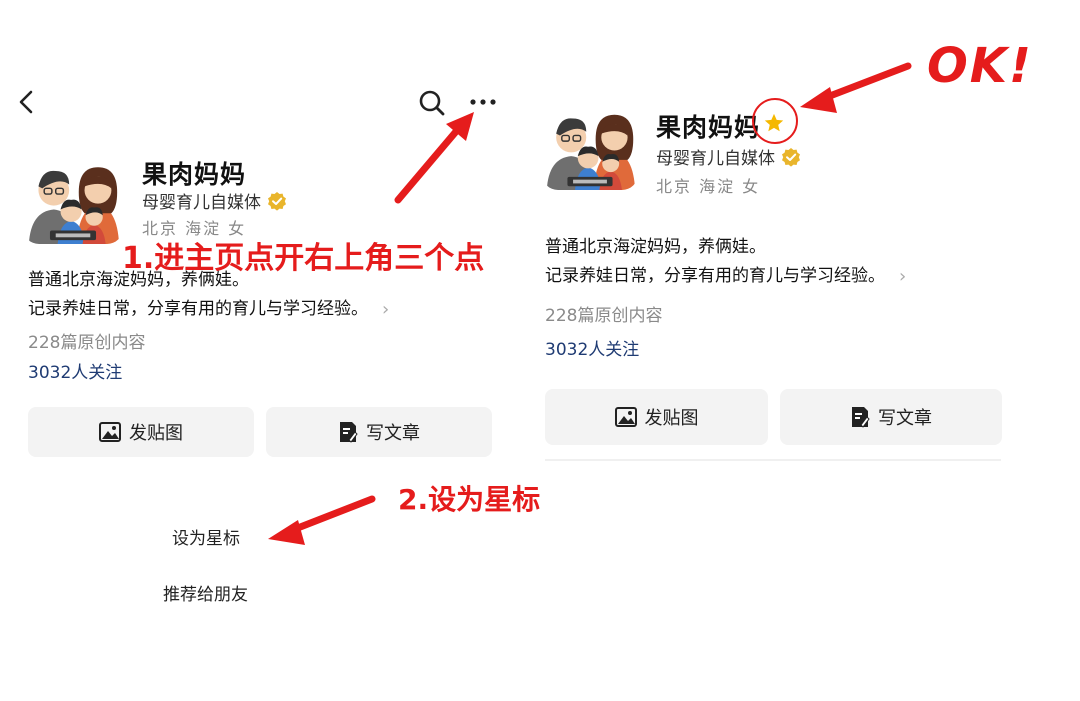  What do you see at coordinates (775, 121) in the screenshot?
I see `star-highlight-circle` at bounding box center [775, 121].